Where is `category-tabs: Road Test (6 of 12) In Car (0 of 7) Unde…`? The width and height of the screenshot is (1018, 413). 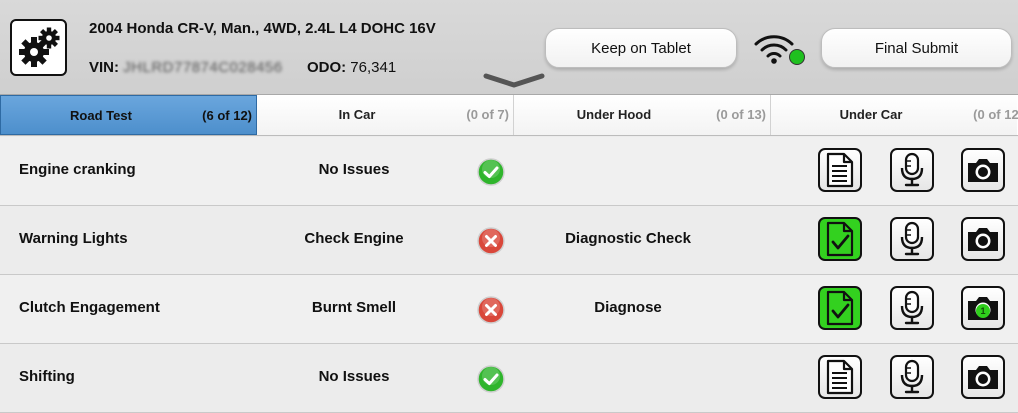 category-tabs: Road Test (6 of 12) In Car (0 of 7) Unde… is located at coordinates (509, 115).